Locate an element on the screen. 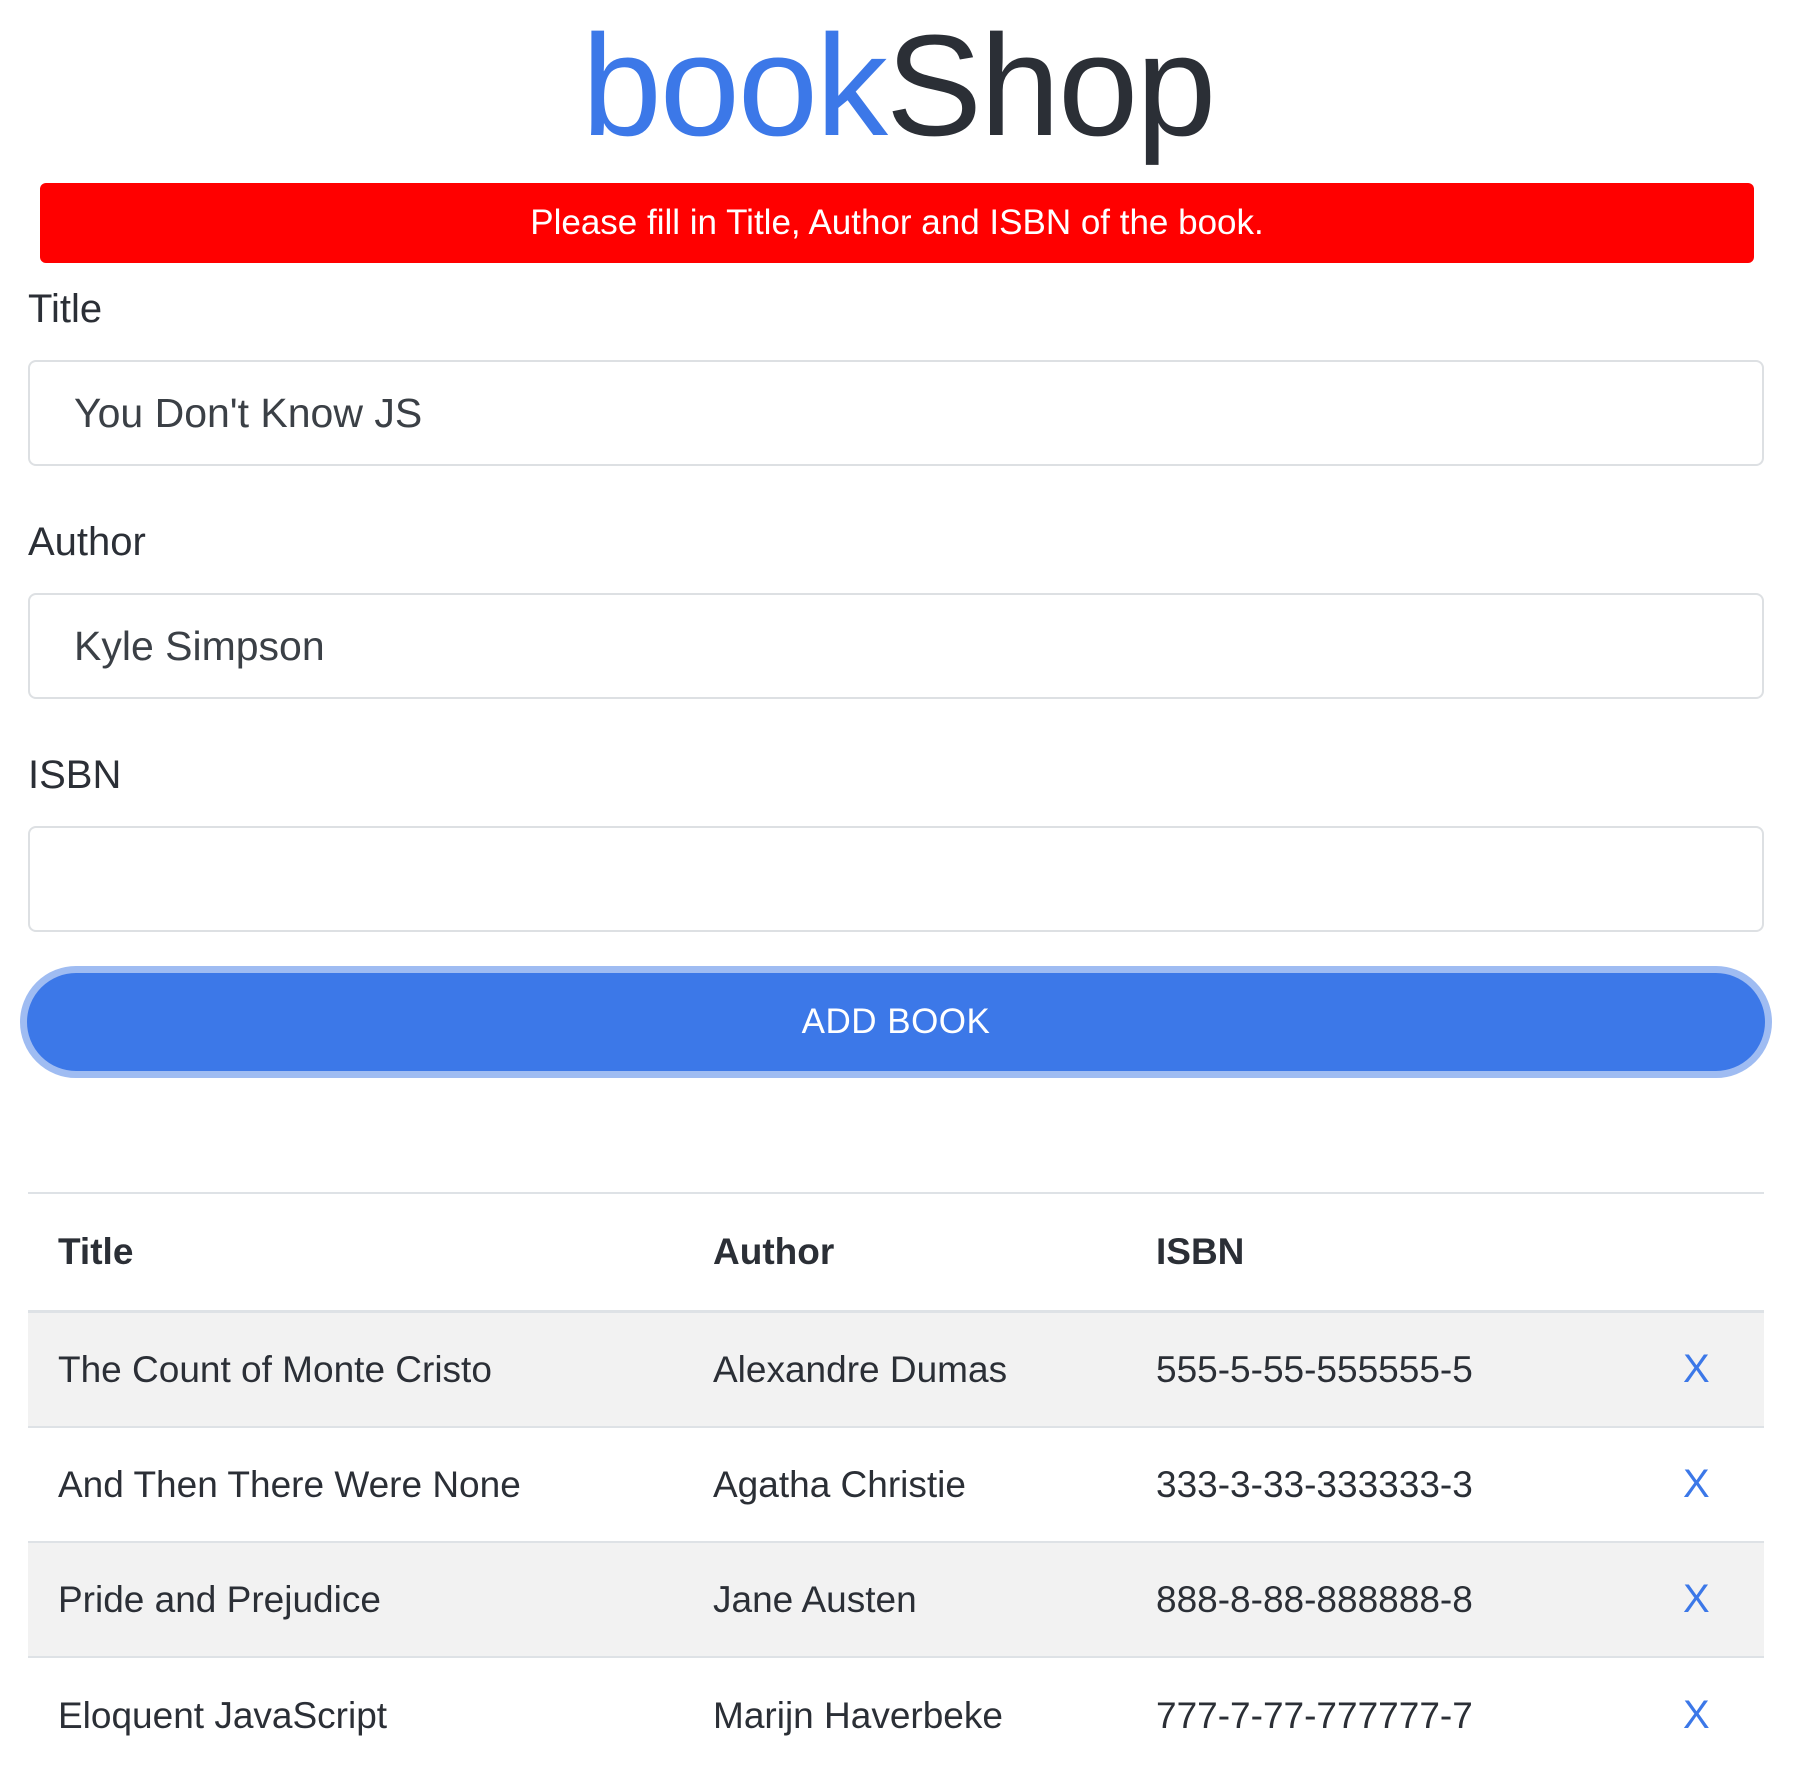 The image size is (1796, 1782). brand-logo: bookShop is located at coordinates (898, 86).